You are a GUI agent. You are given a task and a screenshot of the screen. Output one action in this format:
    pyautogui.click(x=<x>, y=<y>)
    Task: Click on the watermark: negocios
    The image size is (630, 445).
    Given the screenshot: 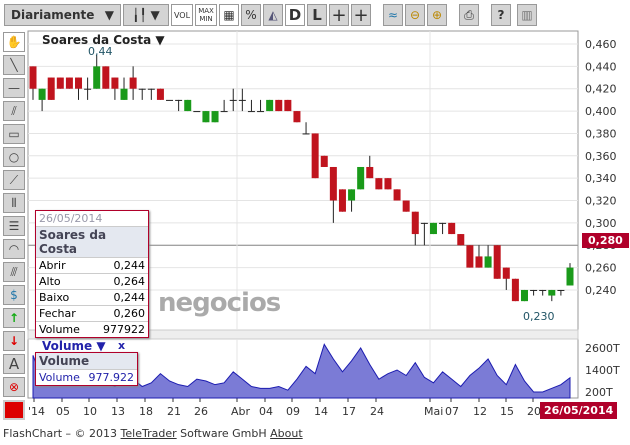 What is the action you would take?
    pyautogui.click(x=219, y=303)
    